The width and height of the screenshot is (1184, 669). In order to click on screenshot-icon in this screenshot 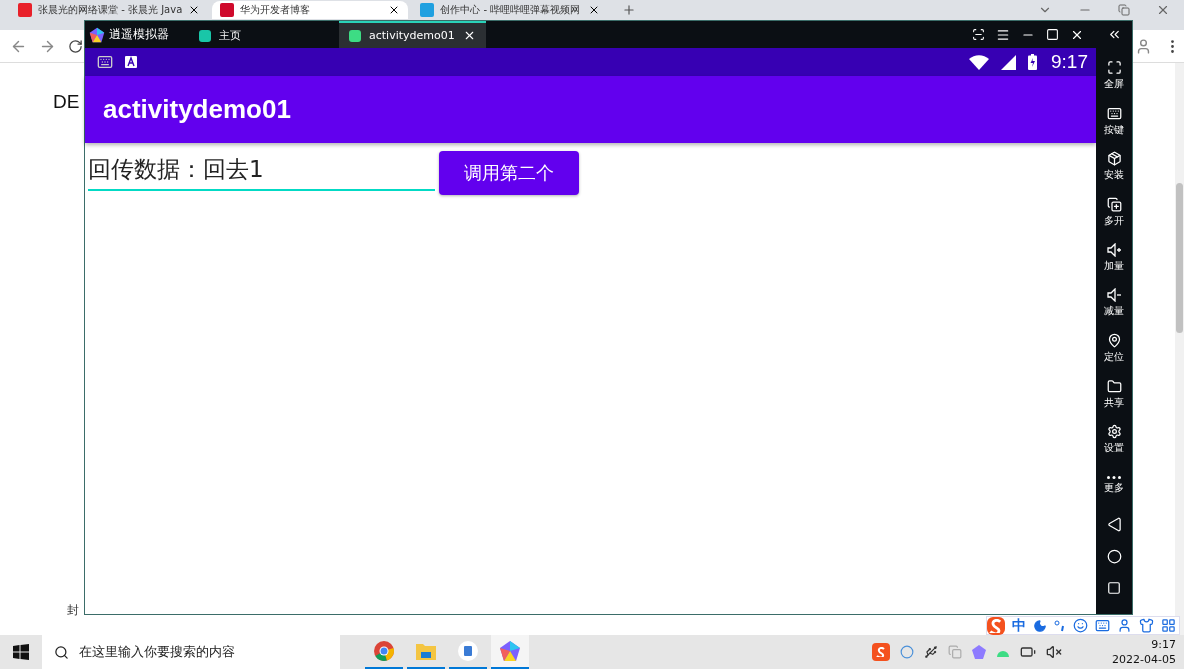, I will do `click(978, 34)`.